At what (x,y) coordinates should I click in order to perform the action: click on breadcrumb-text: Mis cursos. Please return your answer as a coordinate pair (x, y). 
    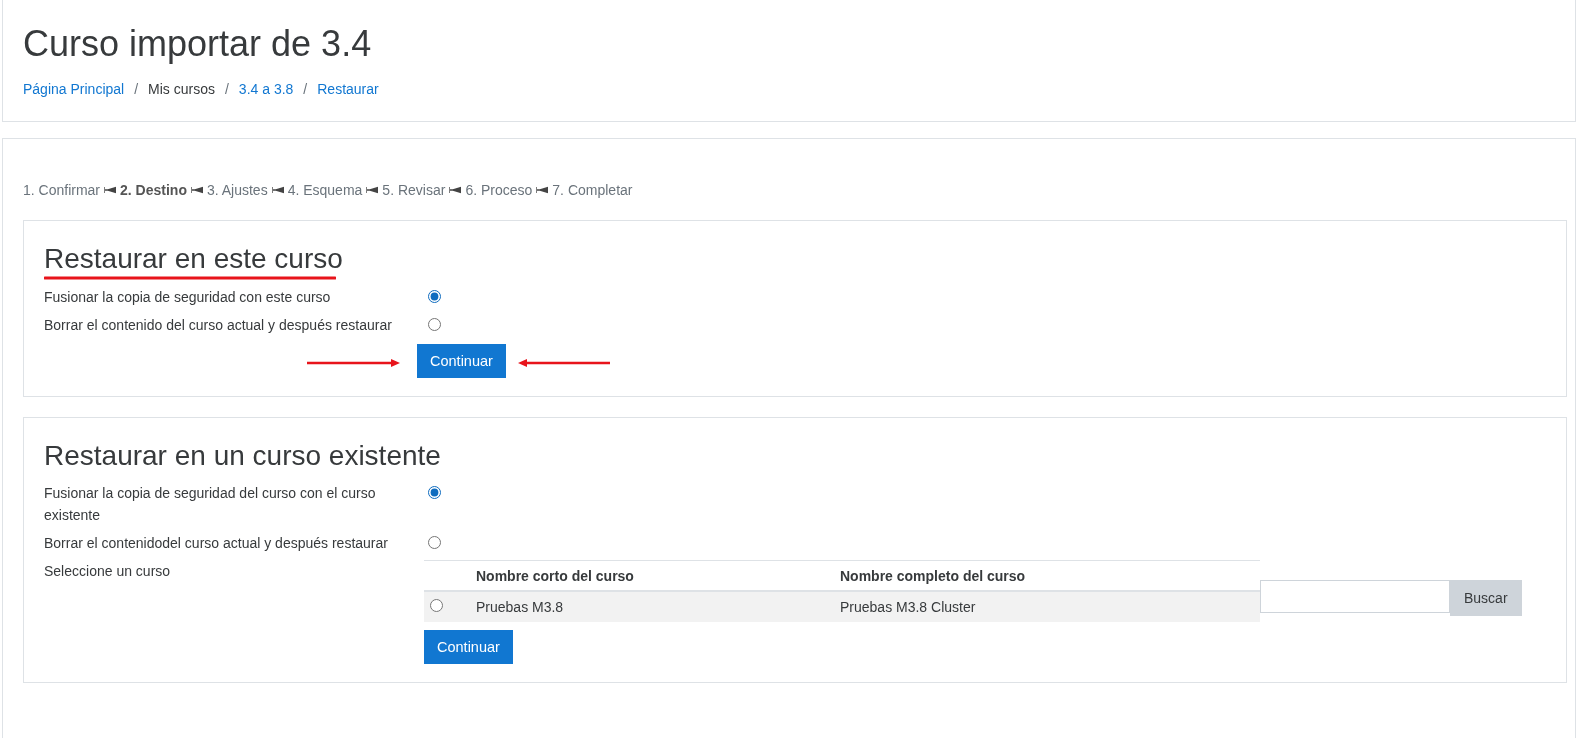
    Looking at the image, I should click on (181, 89).